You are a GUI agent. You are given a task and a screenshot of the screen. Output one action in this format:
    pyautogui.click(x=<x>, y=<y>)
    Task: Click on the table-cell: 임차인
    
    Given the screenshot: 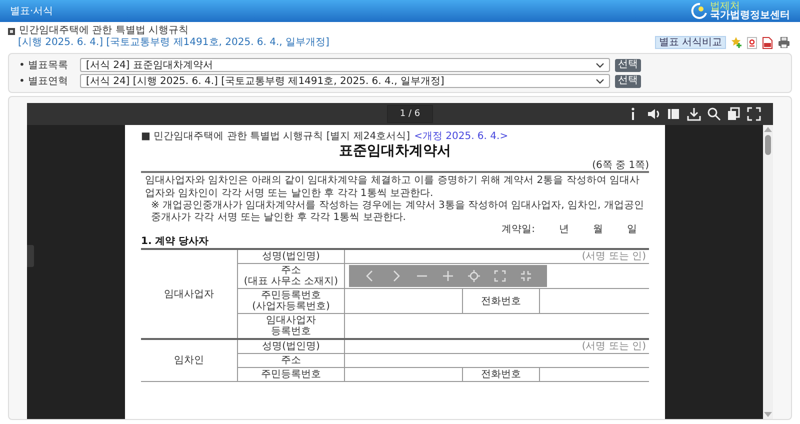 What is the action you would take?
    pyautogui.click(x=189, y=360)
    